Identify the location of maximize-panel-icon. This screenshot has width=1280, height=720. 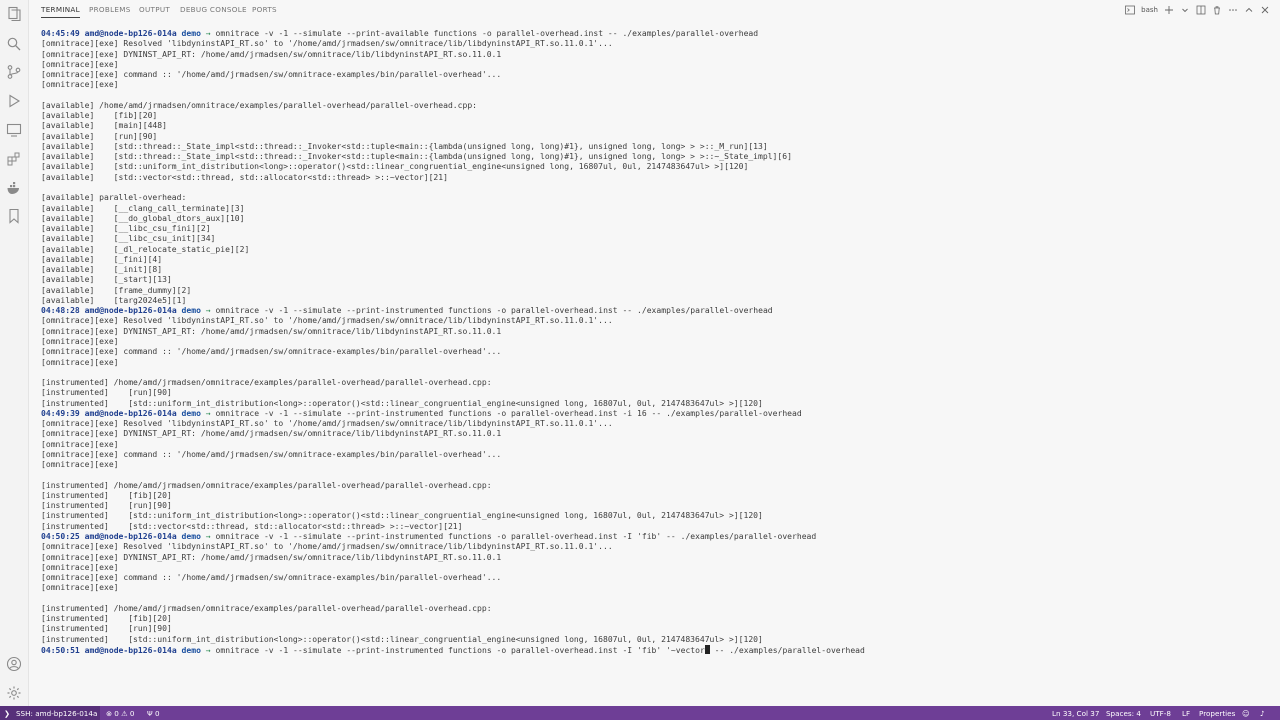
(1249, 10).